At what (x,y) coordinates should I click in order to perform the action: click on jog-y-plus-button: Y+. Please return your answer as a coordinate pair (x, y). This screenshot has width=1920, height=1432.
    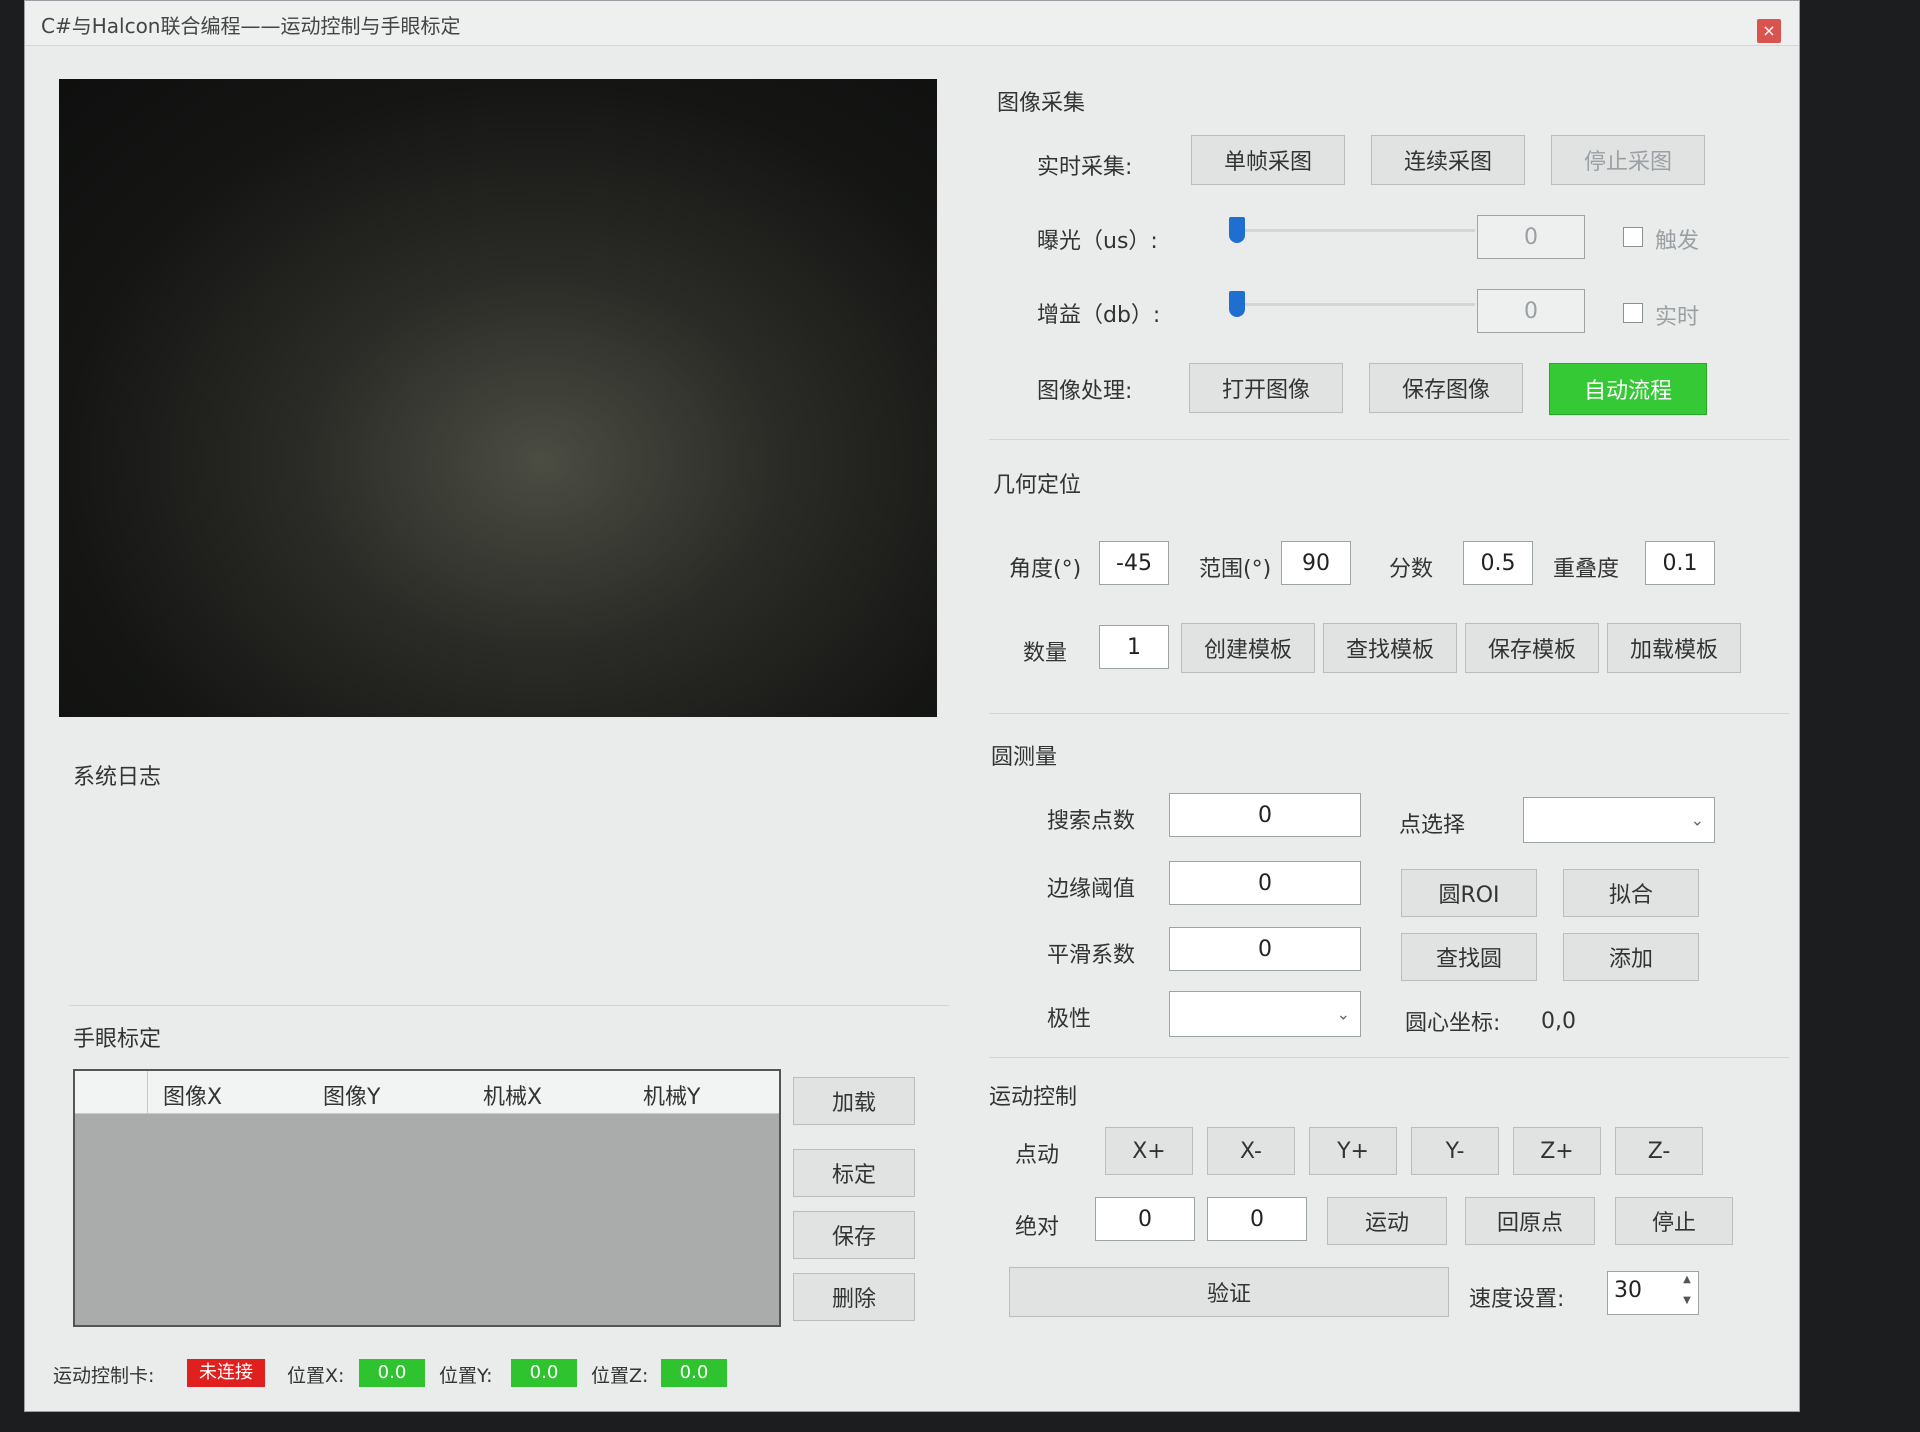
    Looking at the image, I should click on (1353, 1151).